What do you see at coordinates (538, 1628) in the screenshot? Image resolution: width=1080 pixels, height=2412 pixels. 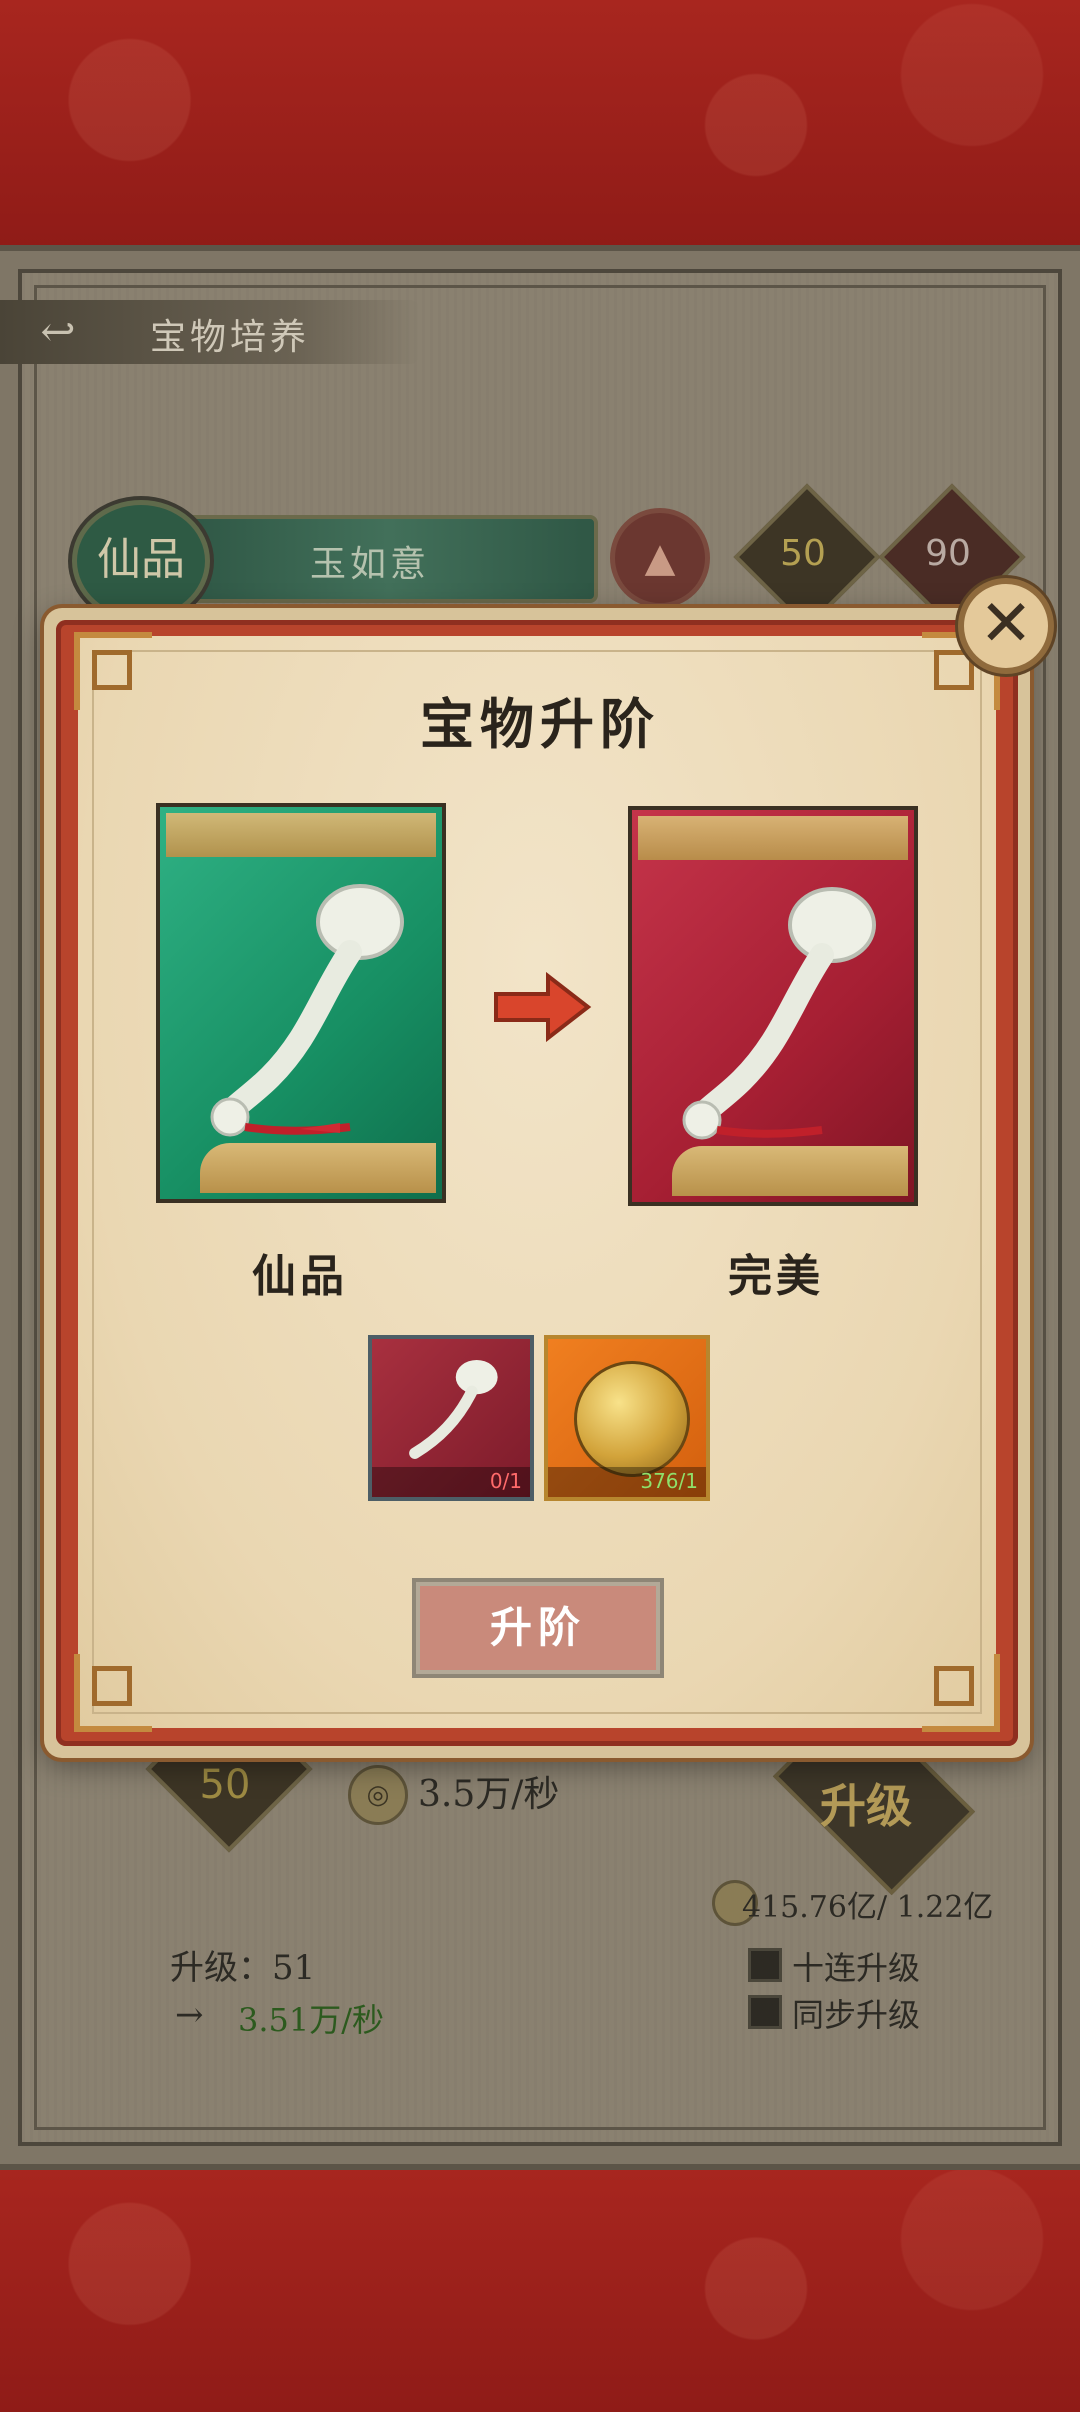 I see `advance-button: 升阶` at bounding box center [538, 1628].